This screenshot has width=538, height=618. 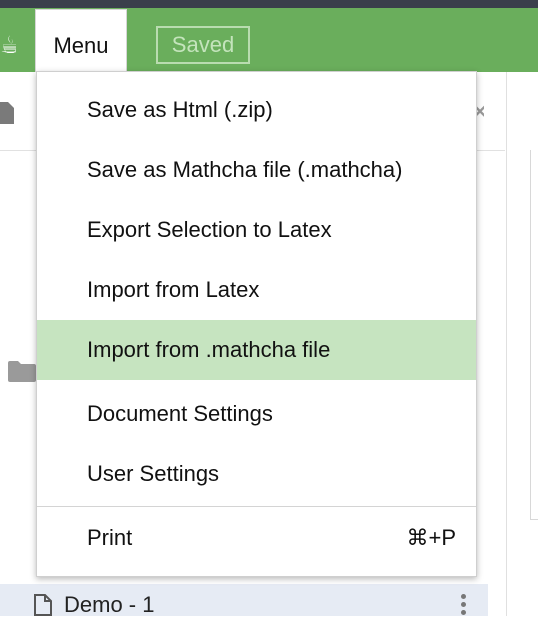 What do you see at coordinates (110, 537) in the screenshot?
I see `menu-item-print-label: Print` at bounding box center [110, 537].